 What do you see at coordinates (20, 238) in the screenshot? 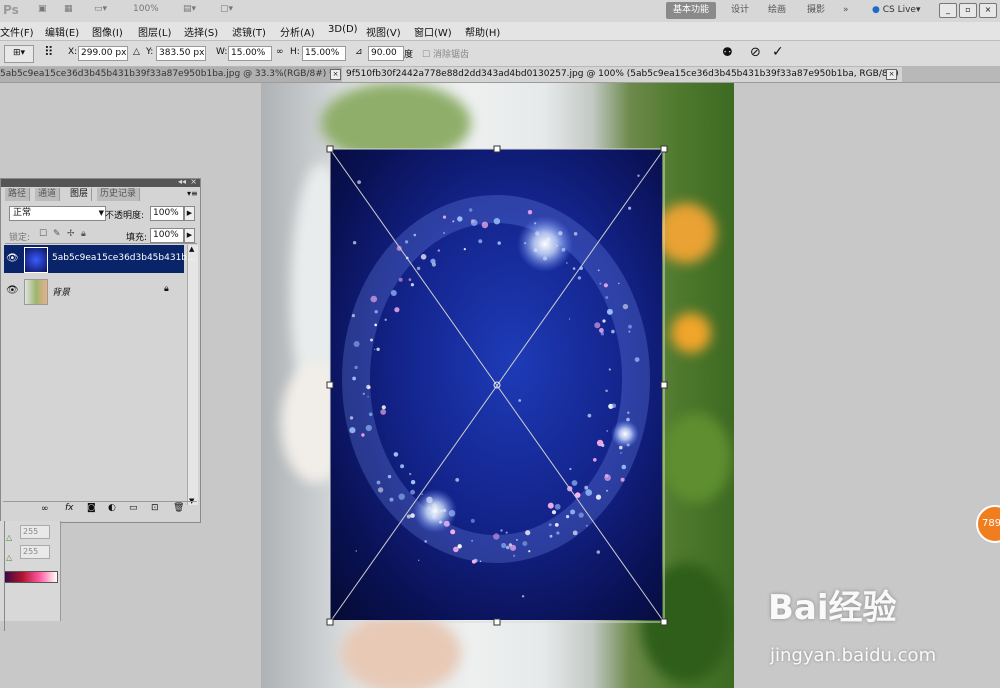
I see `lock-label: 锁定:` at bounding box center [20, 238].